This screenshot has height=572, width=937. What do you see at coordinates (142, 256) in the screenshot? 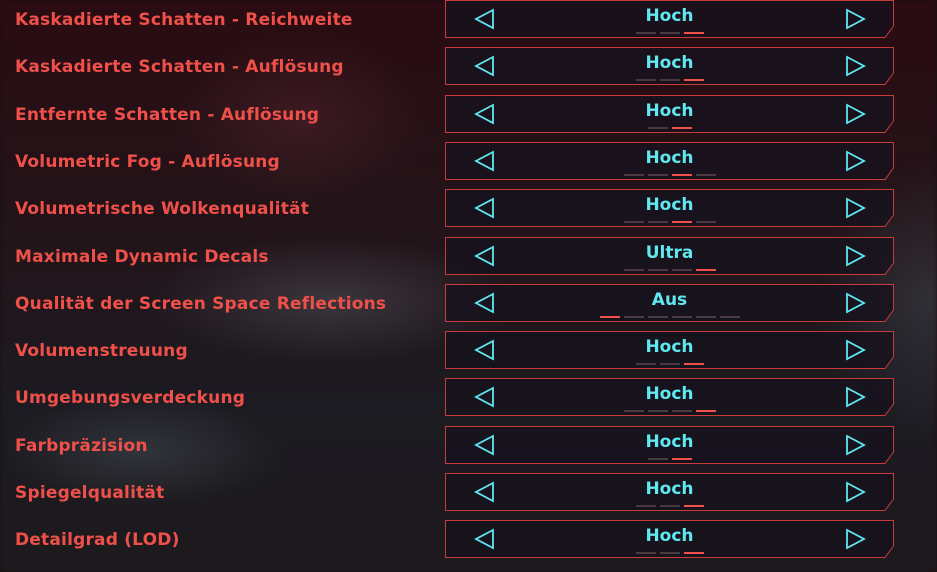
I see `setting-label: Maximale Dynamic Decals` at bounding box center [142, 256].